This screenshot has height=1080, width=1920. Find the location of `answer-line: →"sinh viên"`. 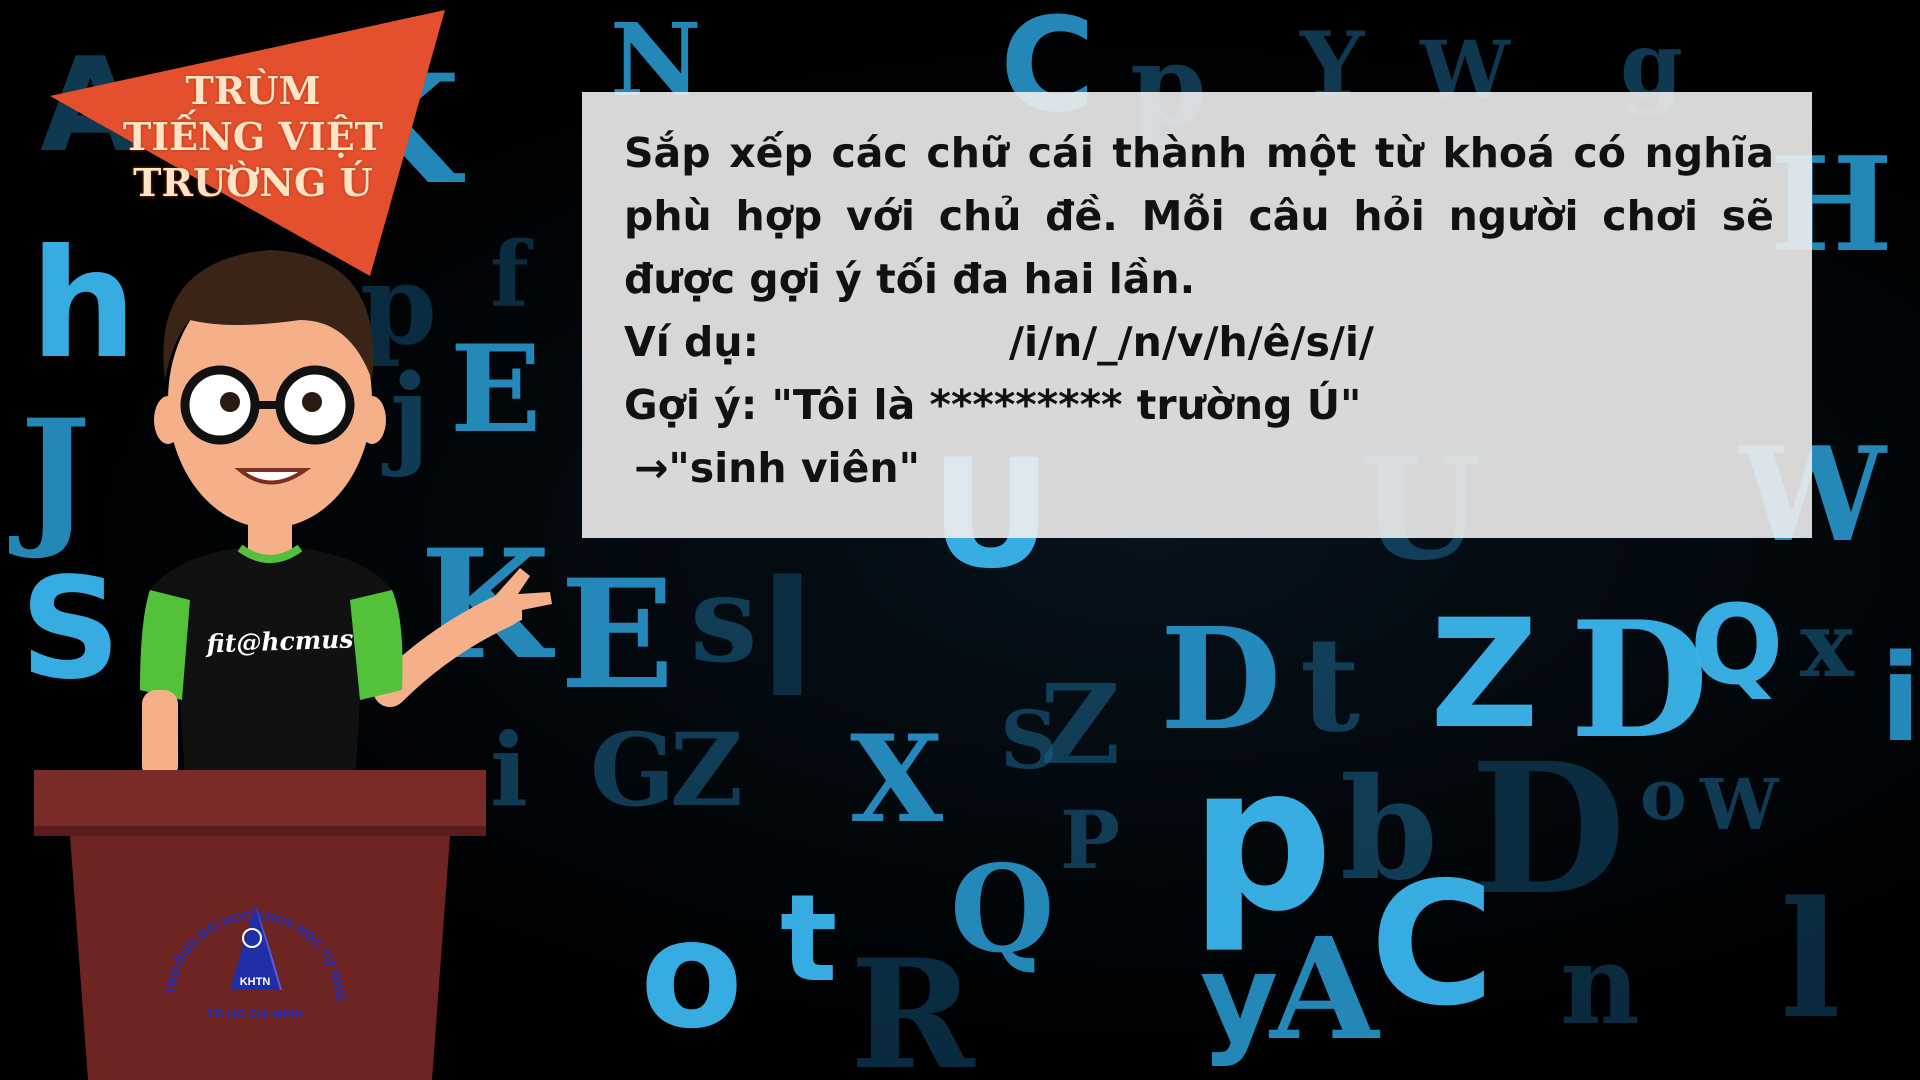

answer-line: →"sinh viên" is located at coordinates (1199, 468).